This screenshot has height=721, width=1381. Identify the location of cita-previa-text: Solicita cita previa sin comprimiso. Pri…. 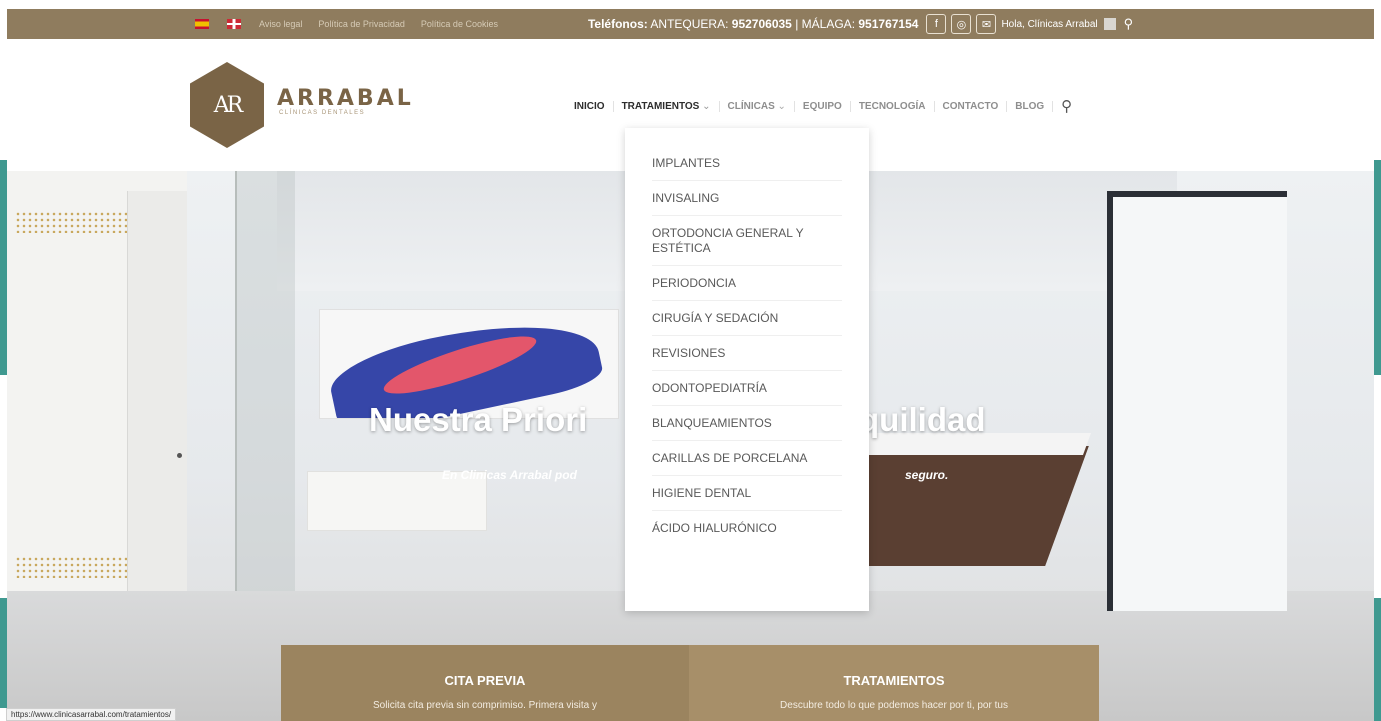
(485, 705).